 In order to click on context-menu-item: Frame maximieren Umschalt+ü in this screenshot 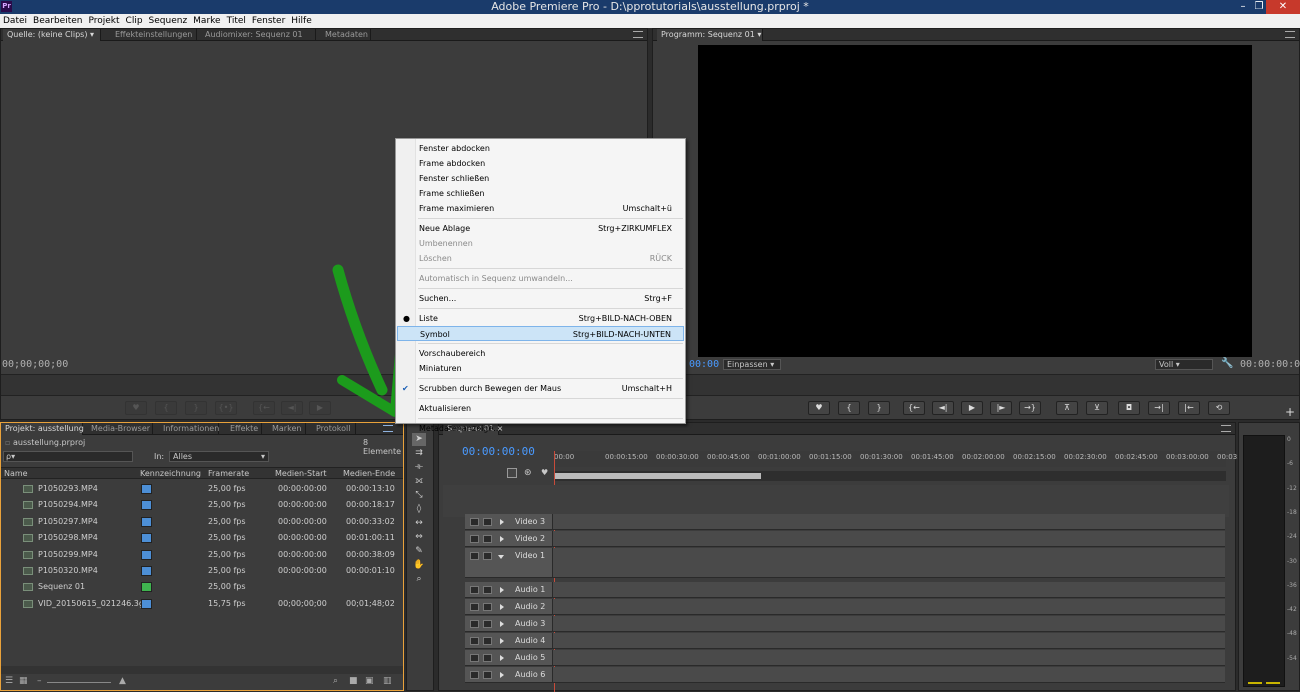, I will do `click(540, 208)`.